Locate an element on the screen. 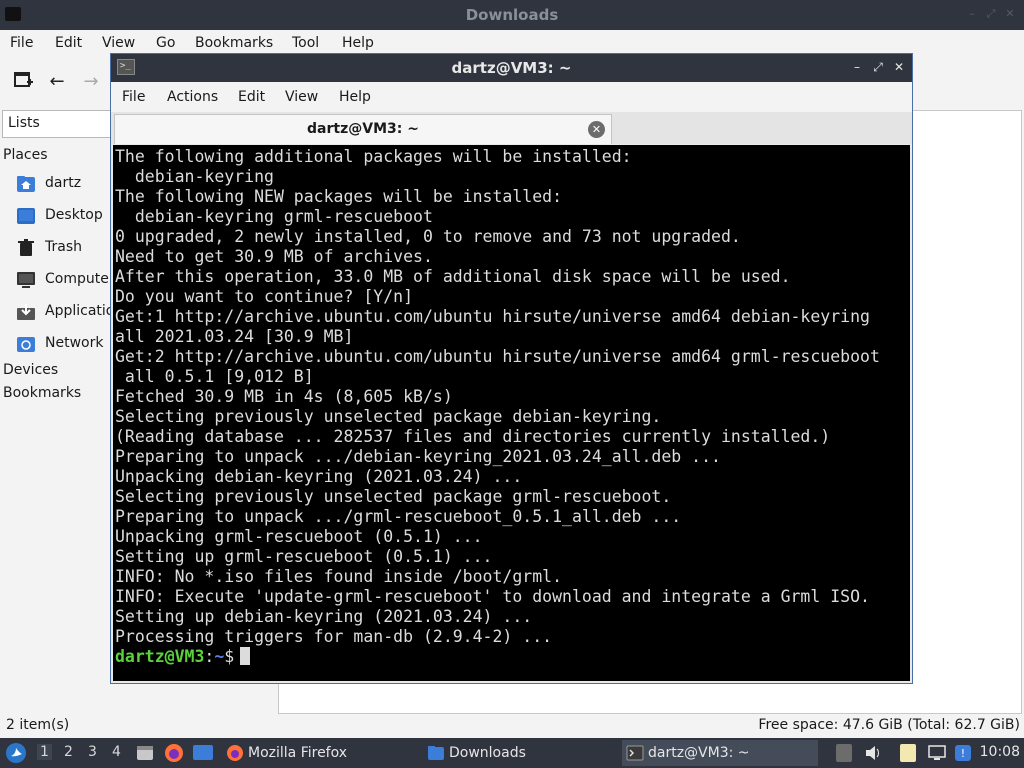  close-tab-icon: ✕ is located at coordinates (596, 129).